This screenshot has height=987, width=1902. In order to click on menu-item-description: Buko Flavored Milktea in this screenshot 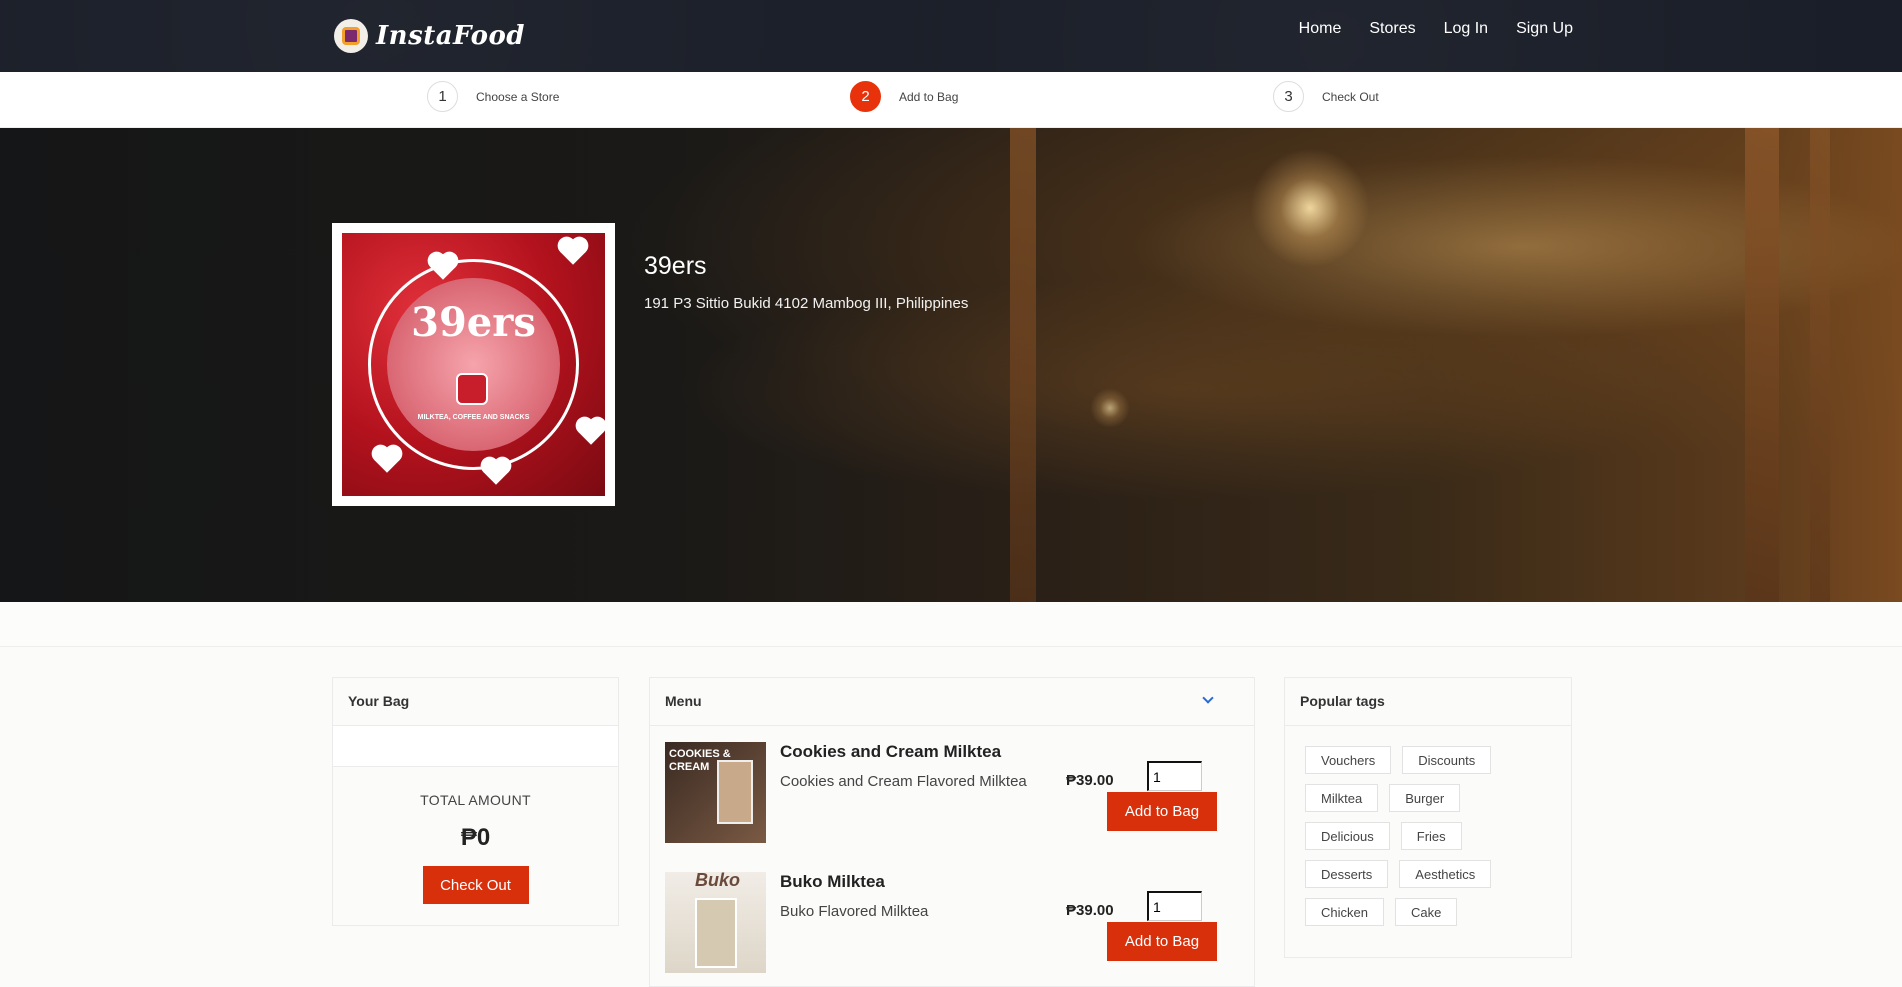, I will do `click(854, 911)`.